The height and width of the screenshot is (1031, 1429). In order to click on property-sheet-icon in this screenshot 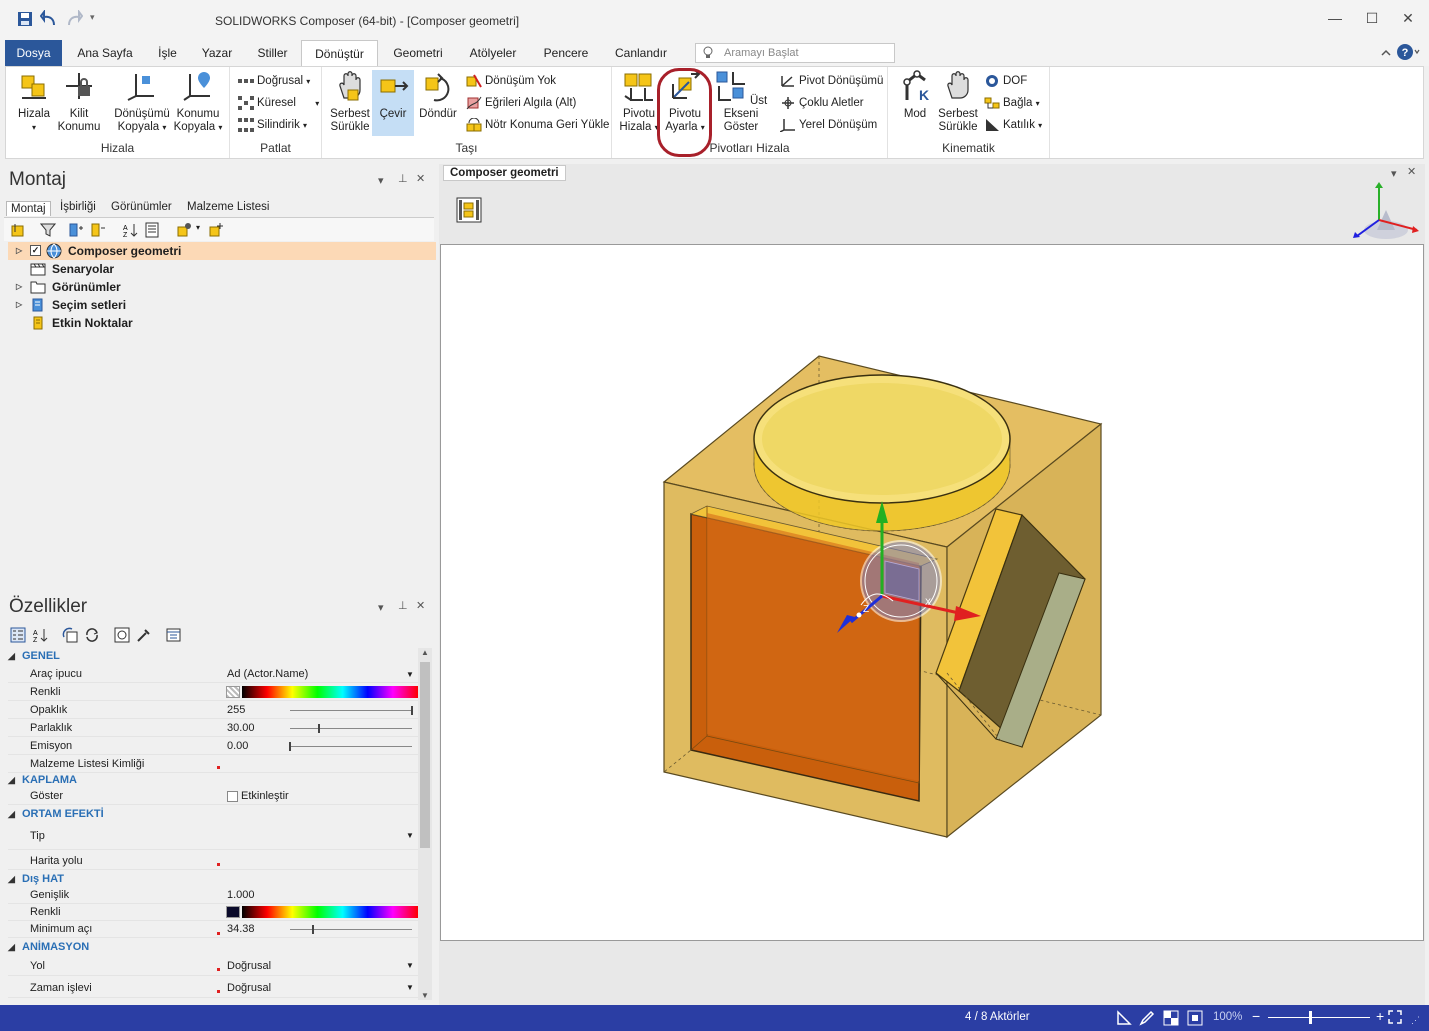, I will do `click(174, 635)`.